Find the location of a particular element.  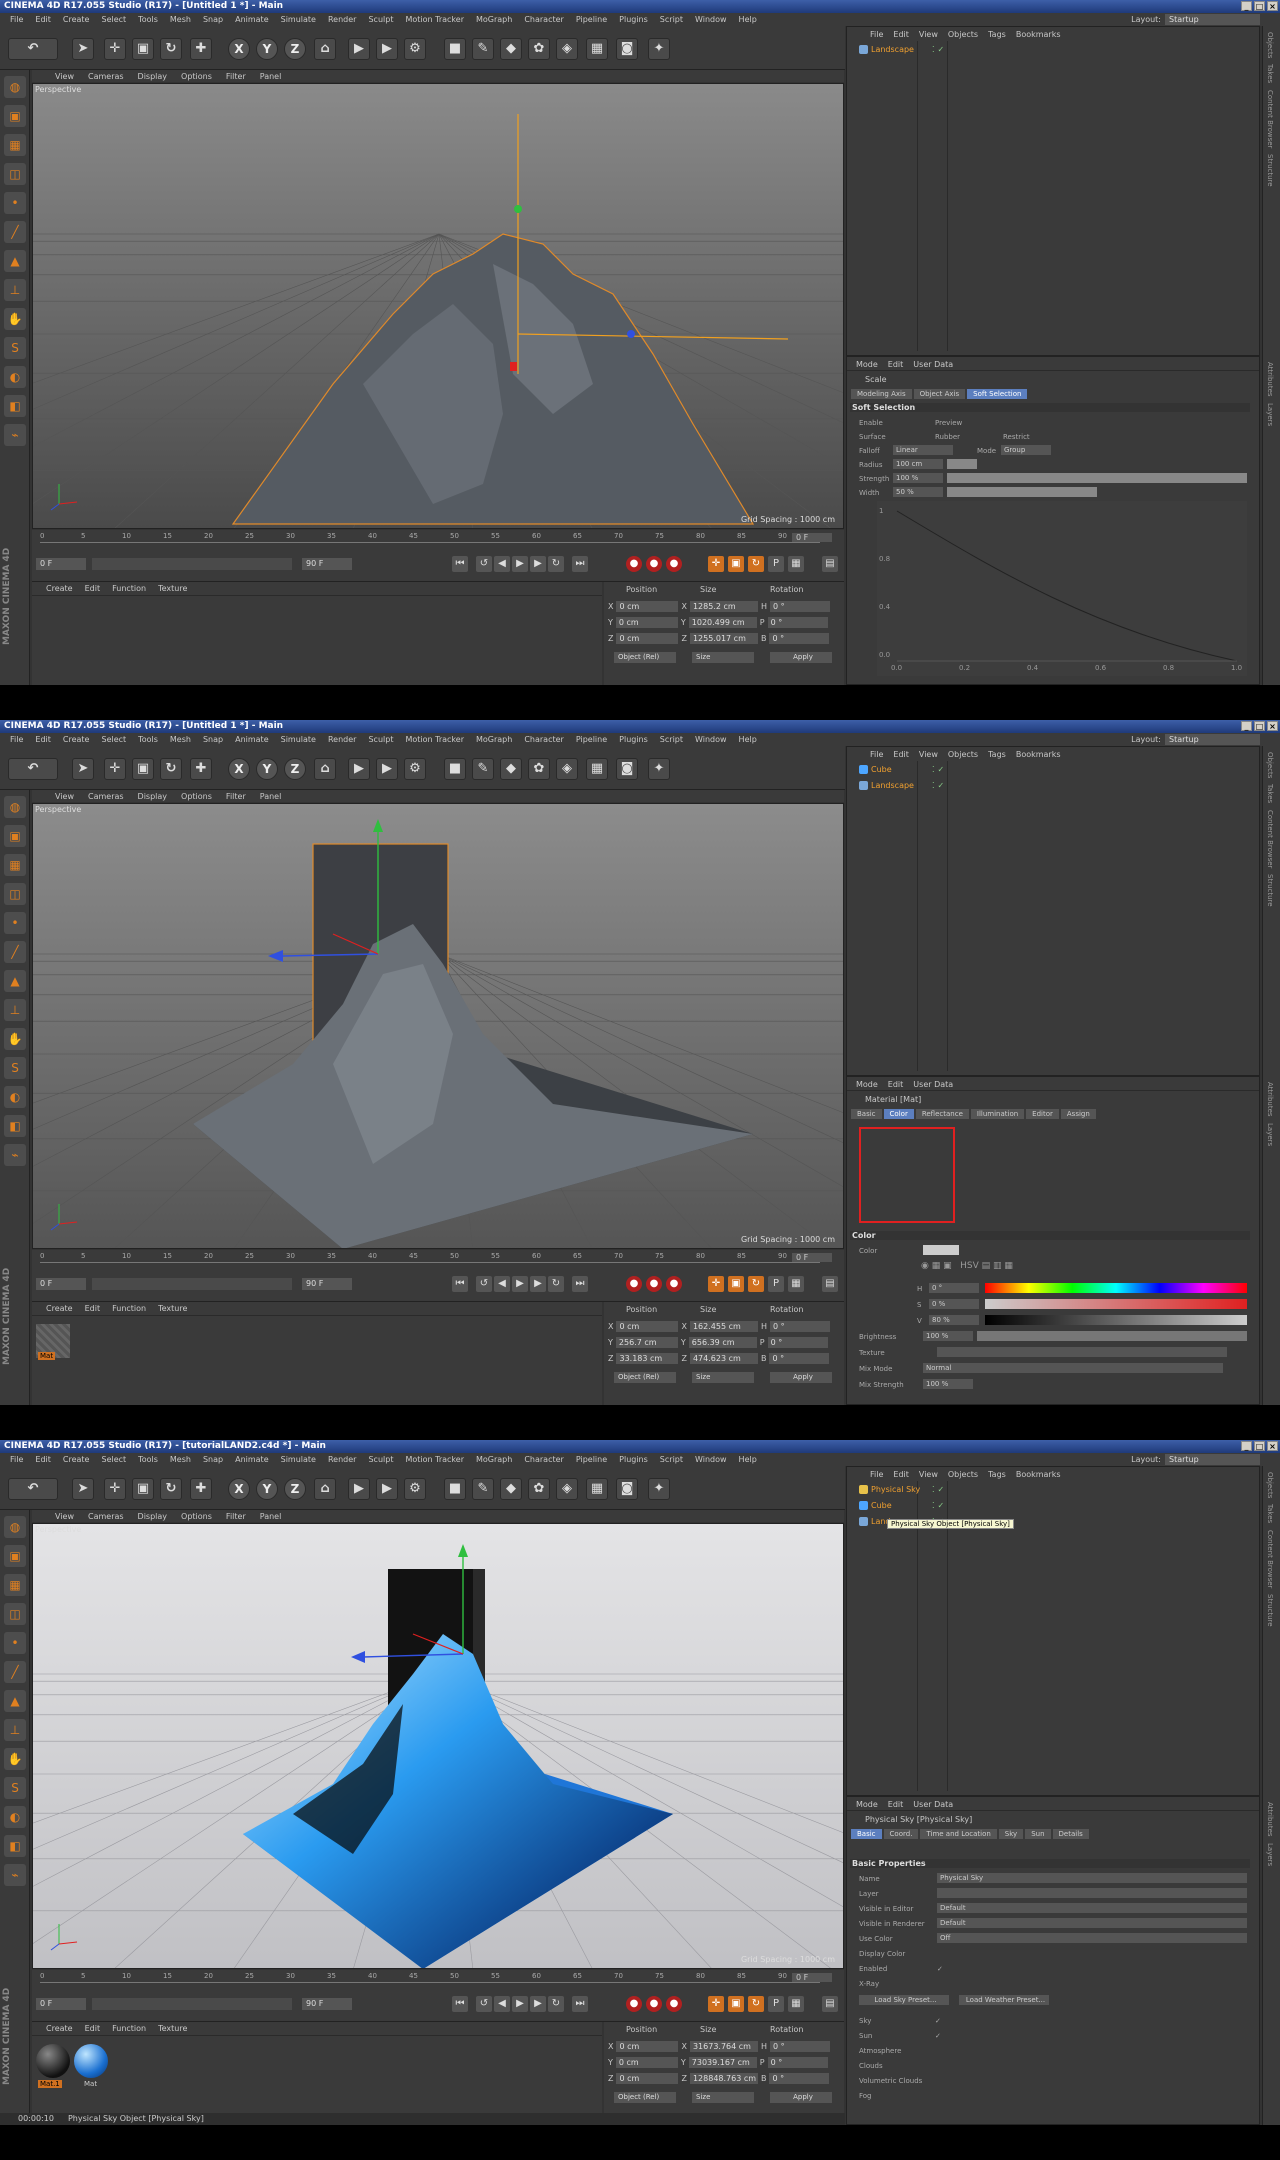

points-mode-icon: • is located at coordinates (15, 1643).